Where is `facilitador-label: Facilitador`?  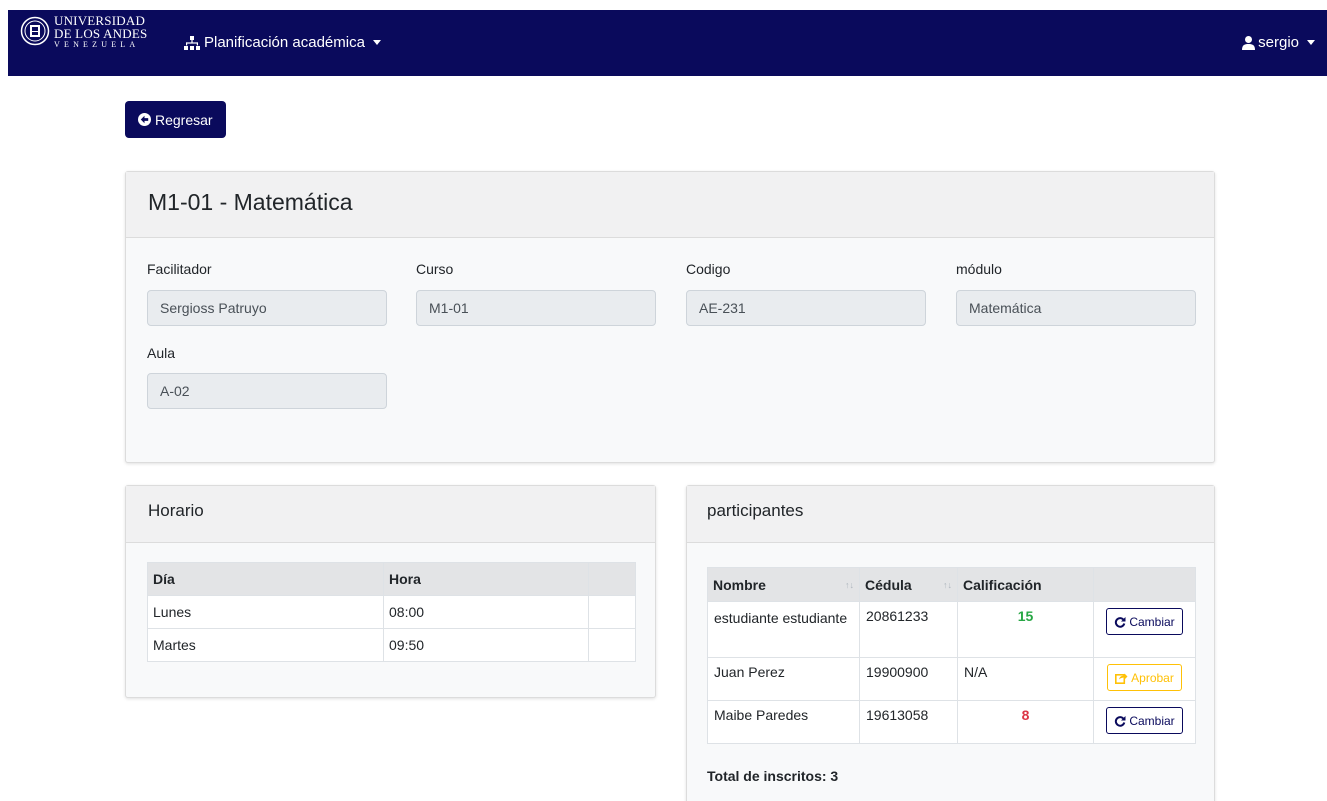
facilitador-label: Facilitador is located at coordinates (179, 269).